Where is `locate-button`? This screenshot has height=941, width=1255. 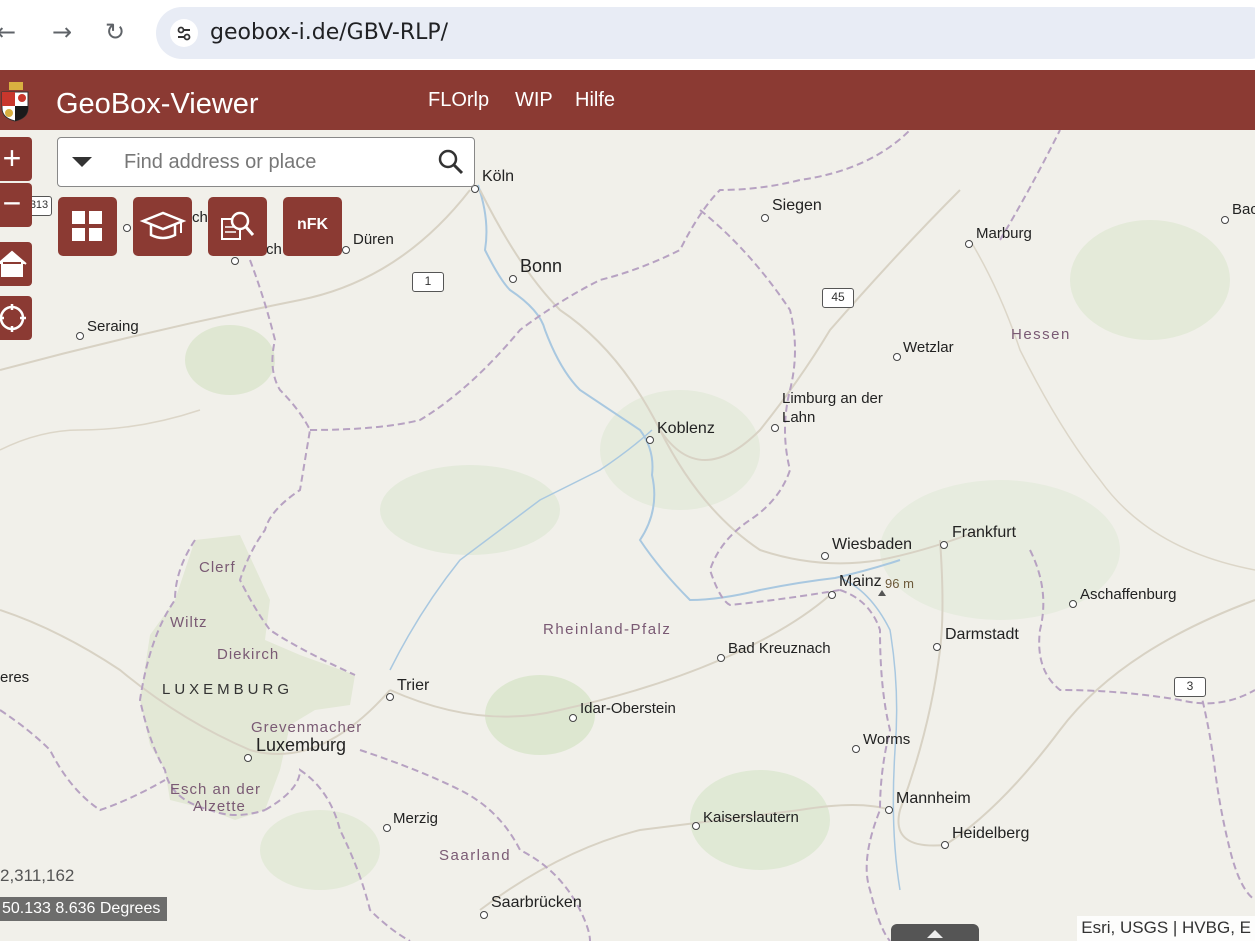
locate-button is located at coordinates (16, 318).